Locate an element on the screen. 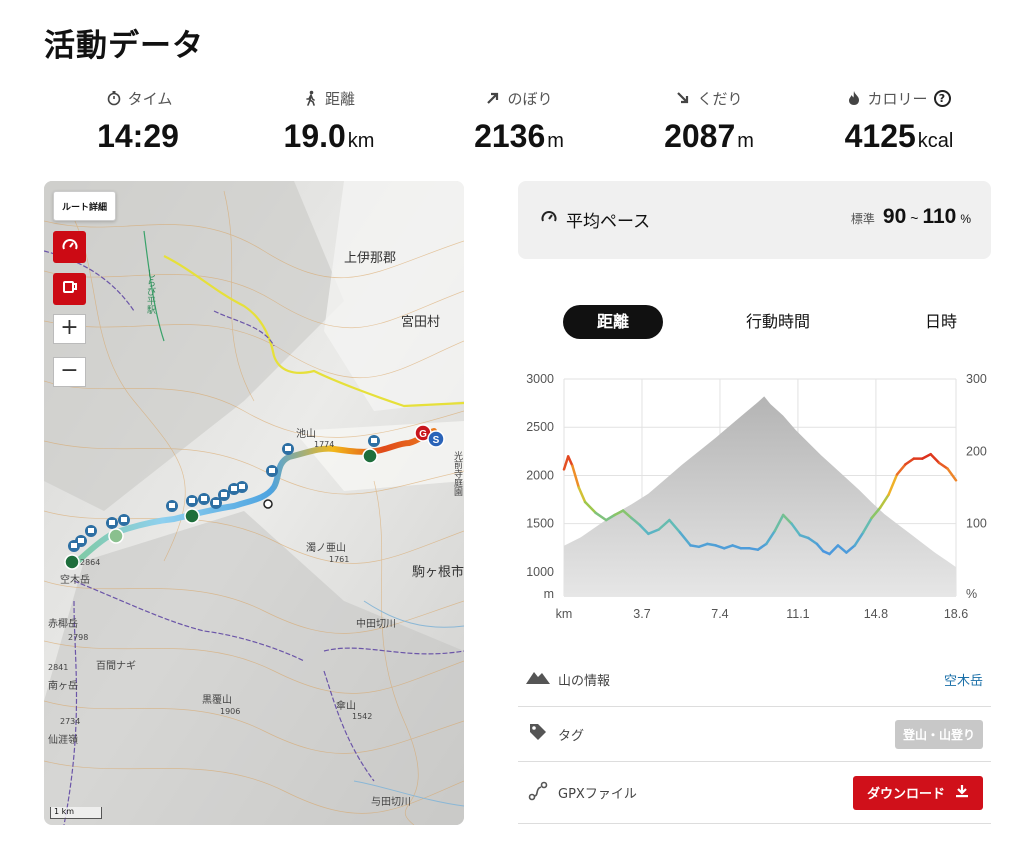 This screenshot has height=860, width=1020. x-unit-label: km is located at coordinates (564, 614).